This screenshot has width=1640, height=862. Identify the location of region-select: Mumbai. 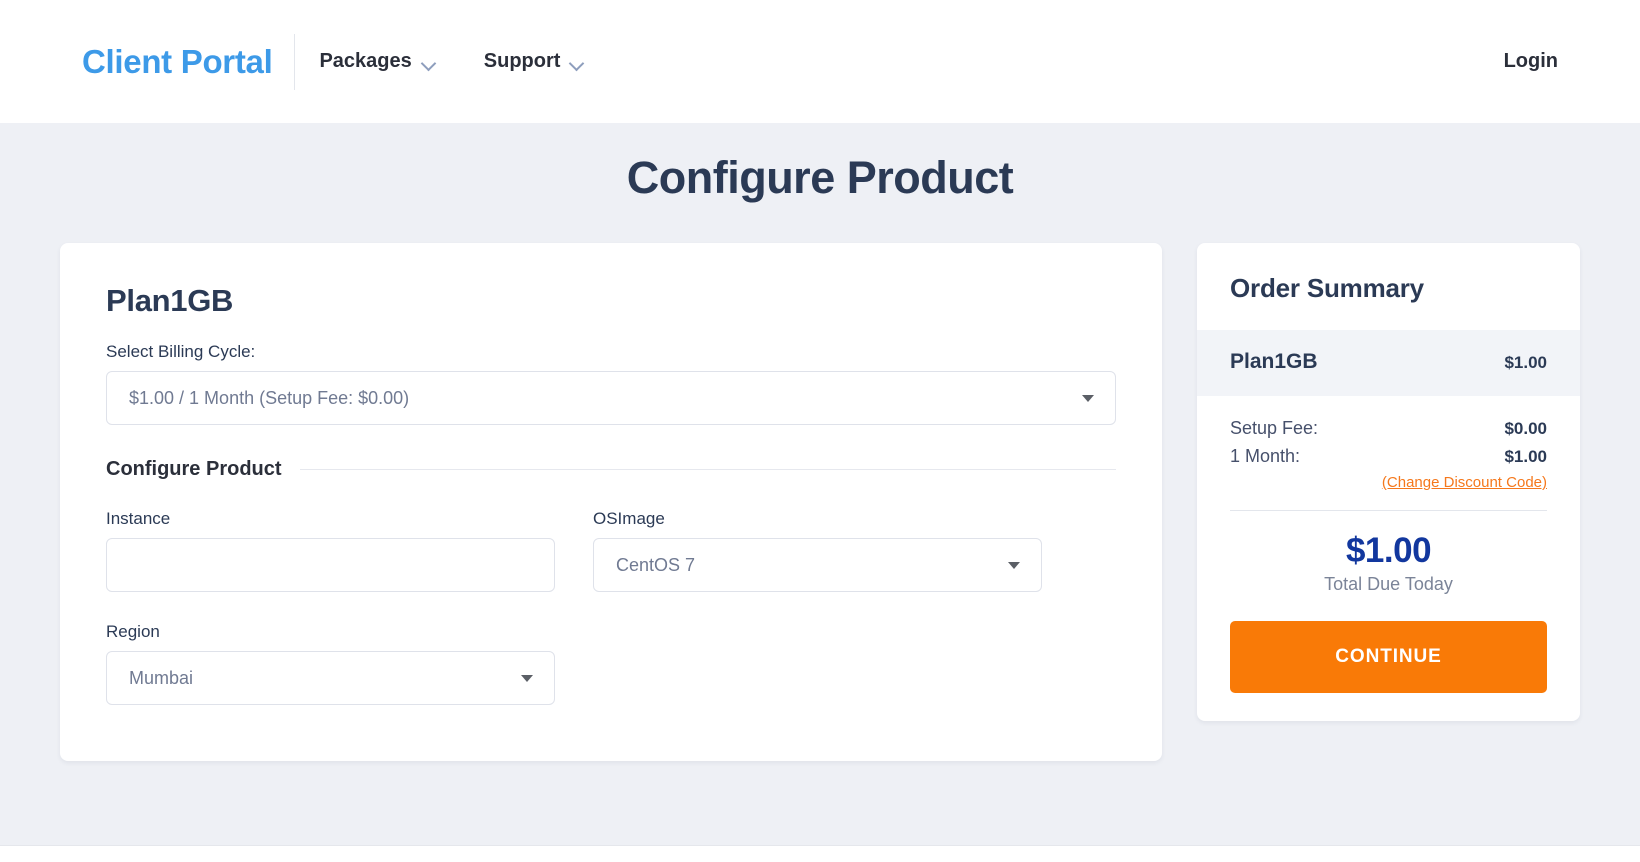
(330, 678).